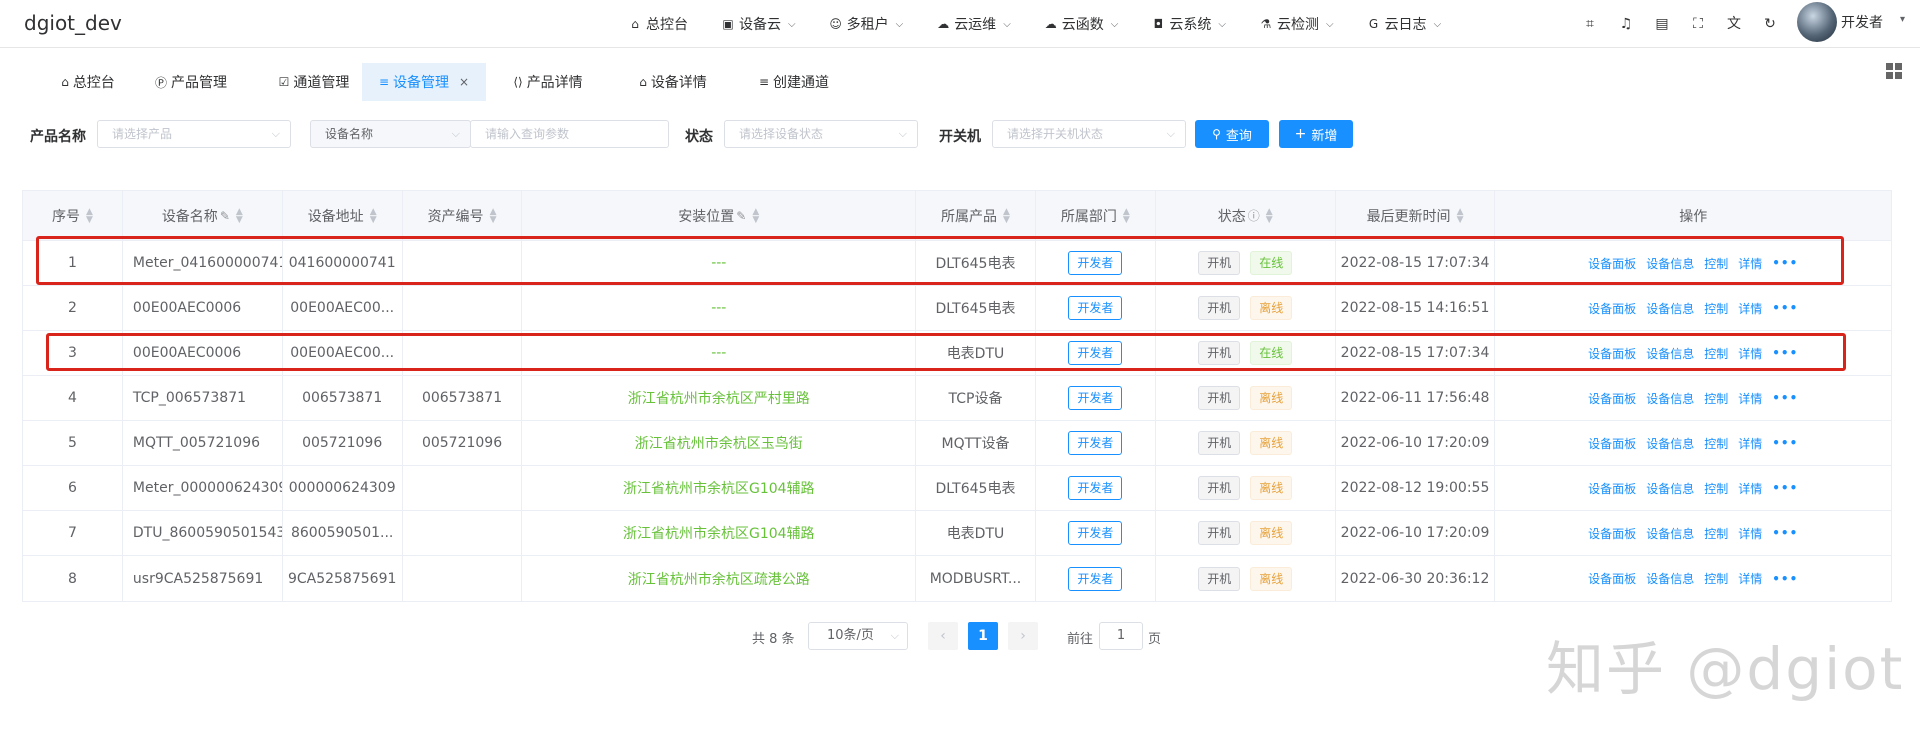 Image resolution: width=1920 pixels, height=740 pixels. Describe the element at coordinates (569, 134) in the screenshot. I see `query-input: 请输入查询参数` at that location.